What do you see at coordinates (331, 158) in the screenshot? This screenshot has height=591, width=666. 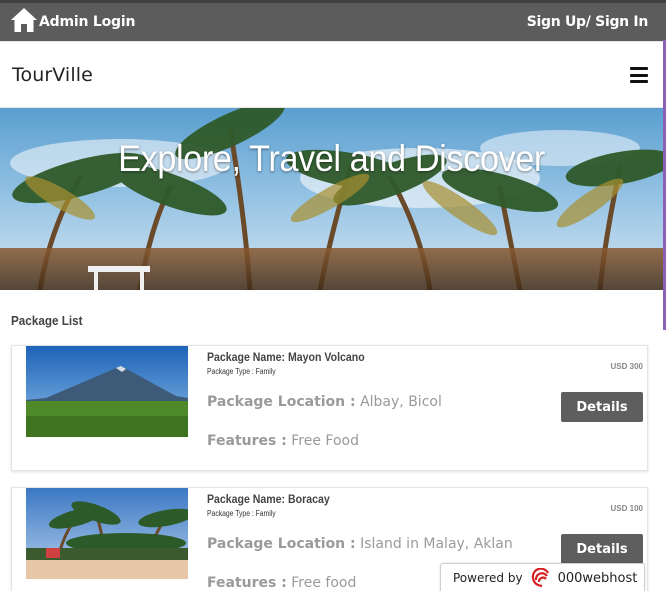 I see `hero-headline: Explore, Travel and Discover` at bounding box center [331, 158].